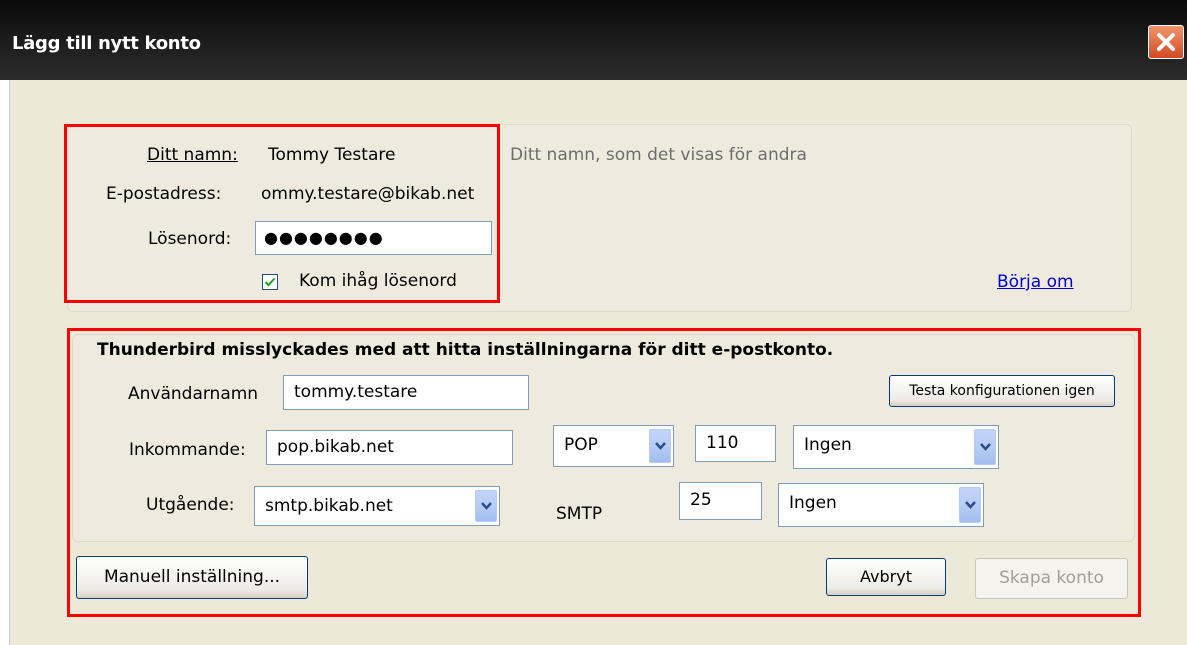  Describe the element at coordinates (593, 40) in the screenshot. I see `title-bar: Lägg till nytt konto` at that location.